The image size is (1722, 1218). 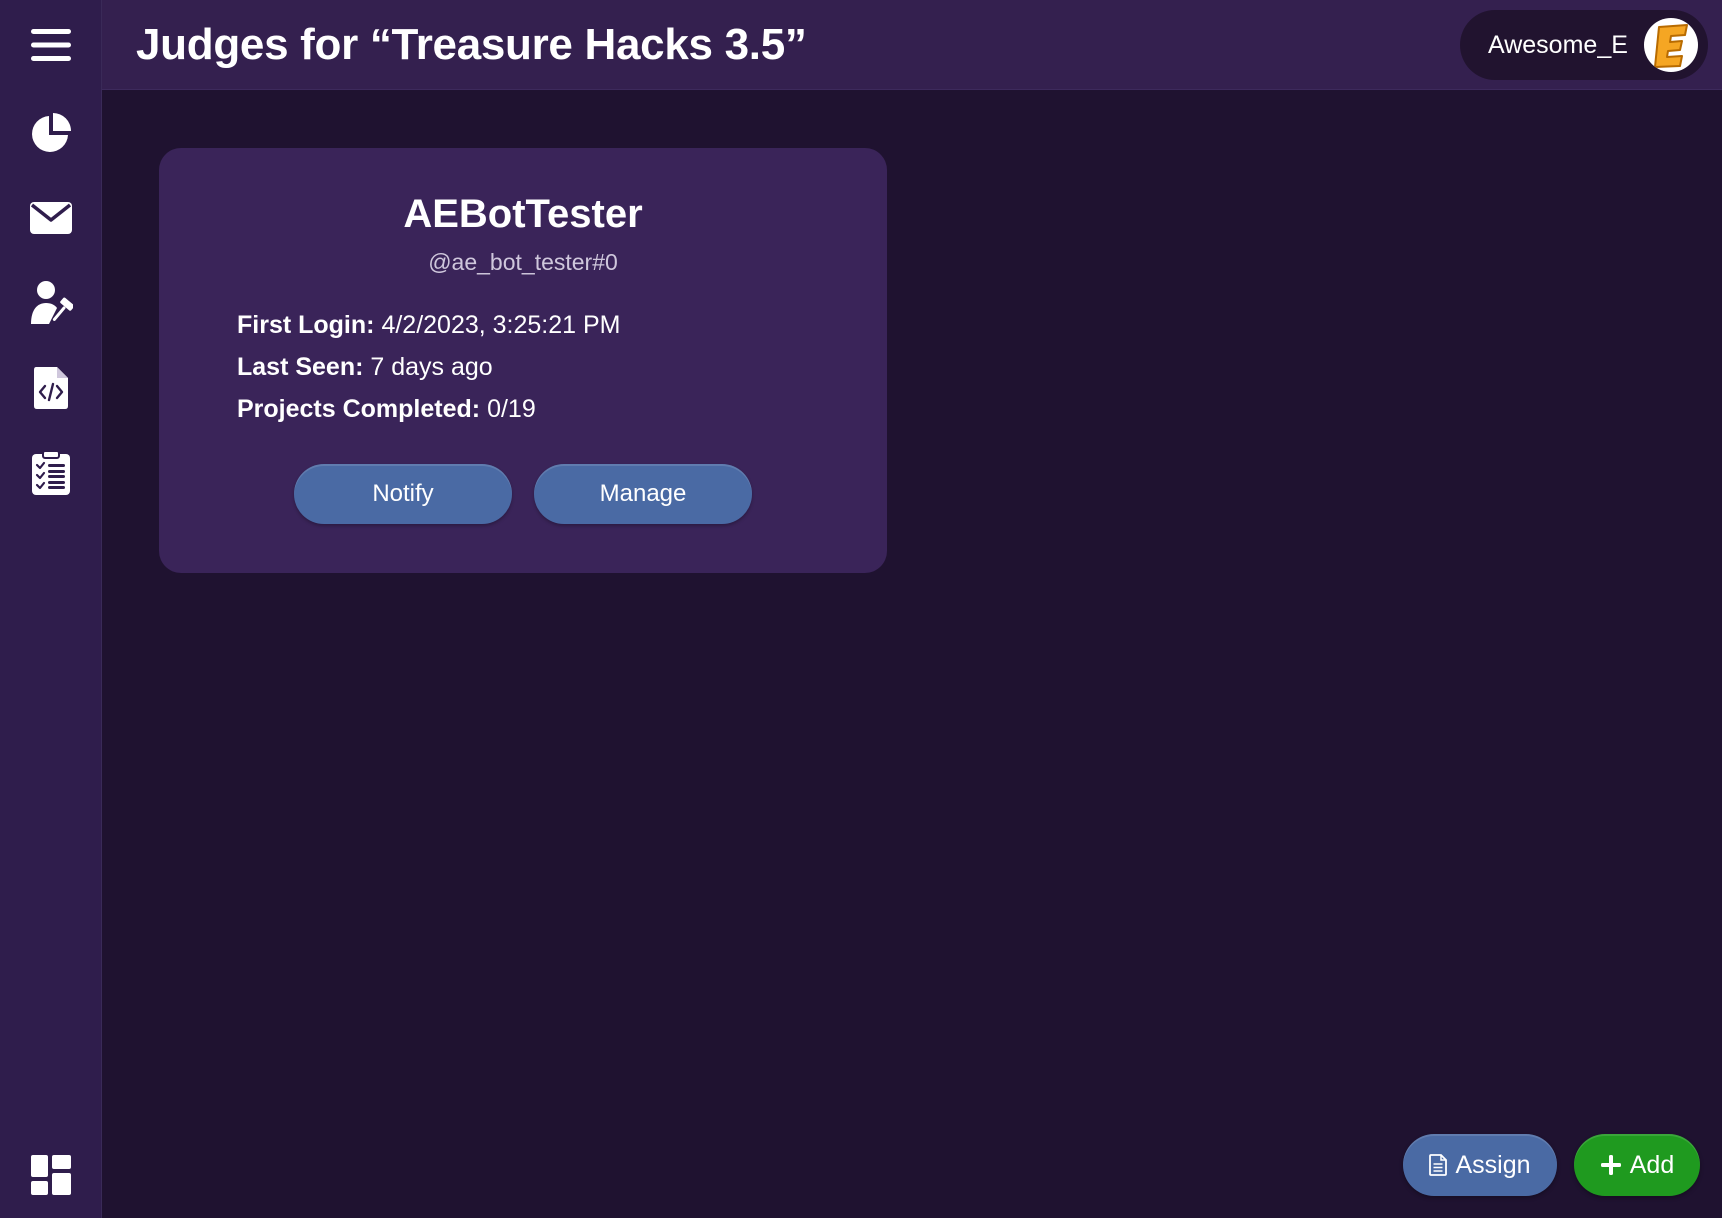 What do you see at coordinates (306, 325) in the screenshot?
I see `first-login-label: First Login:` at bounding box center [306, 325].